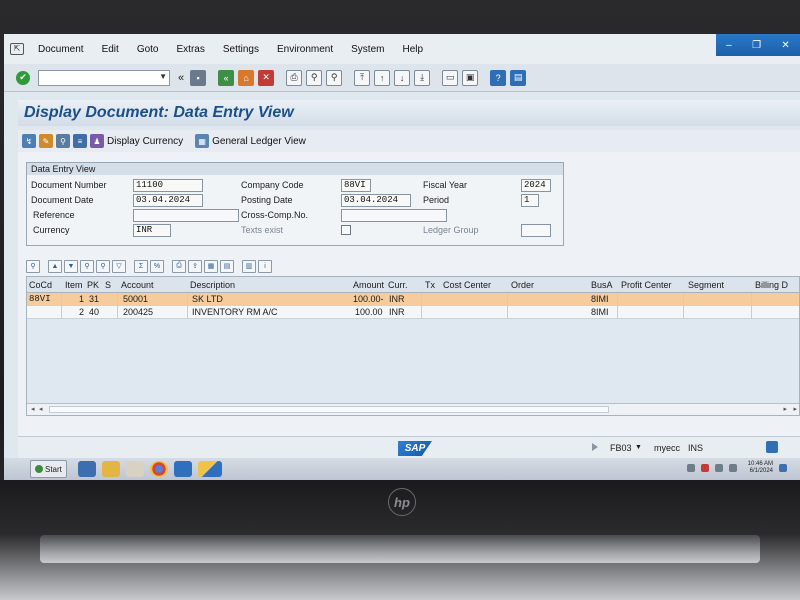 This screenshot has width=800, height=600. I want to click on scroll-right-icon: ▸, so click(795, 409).